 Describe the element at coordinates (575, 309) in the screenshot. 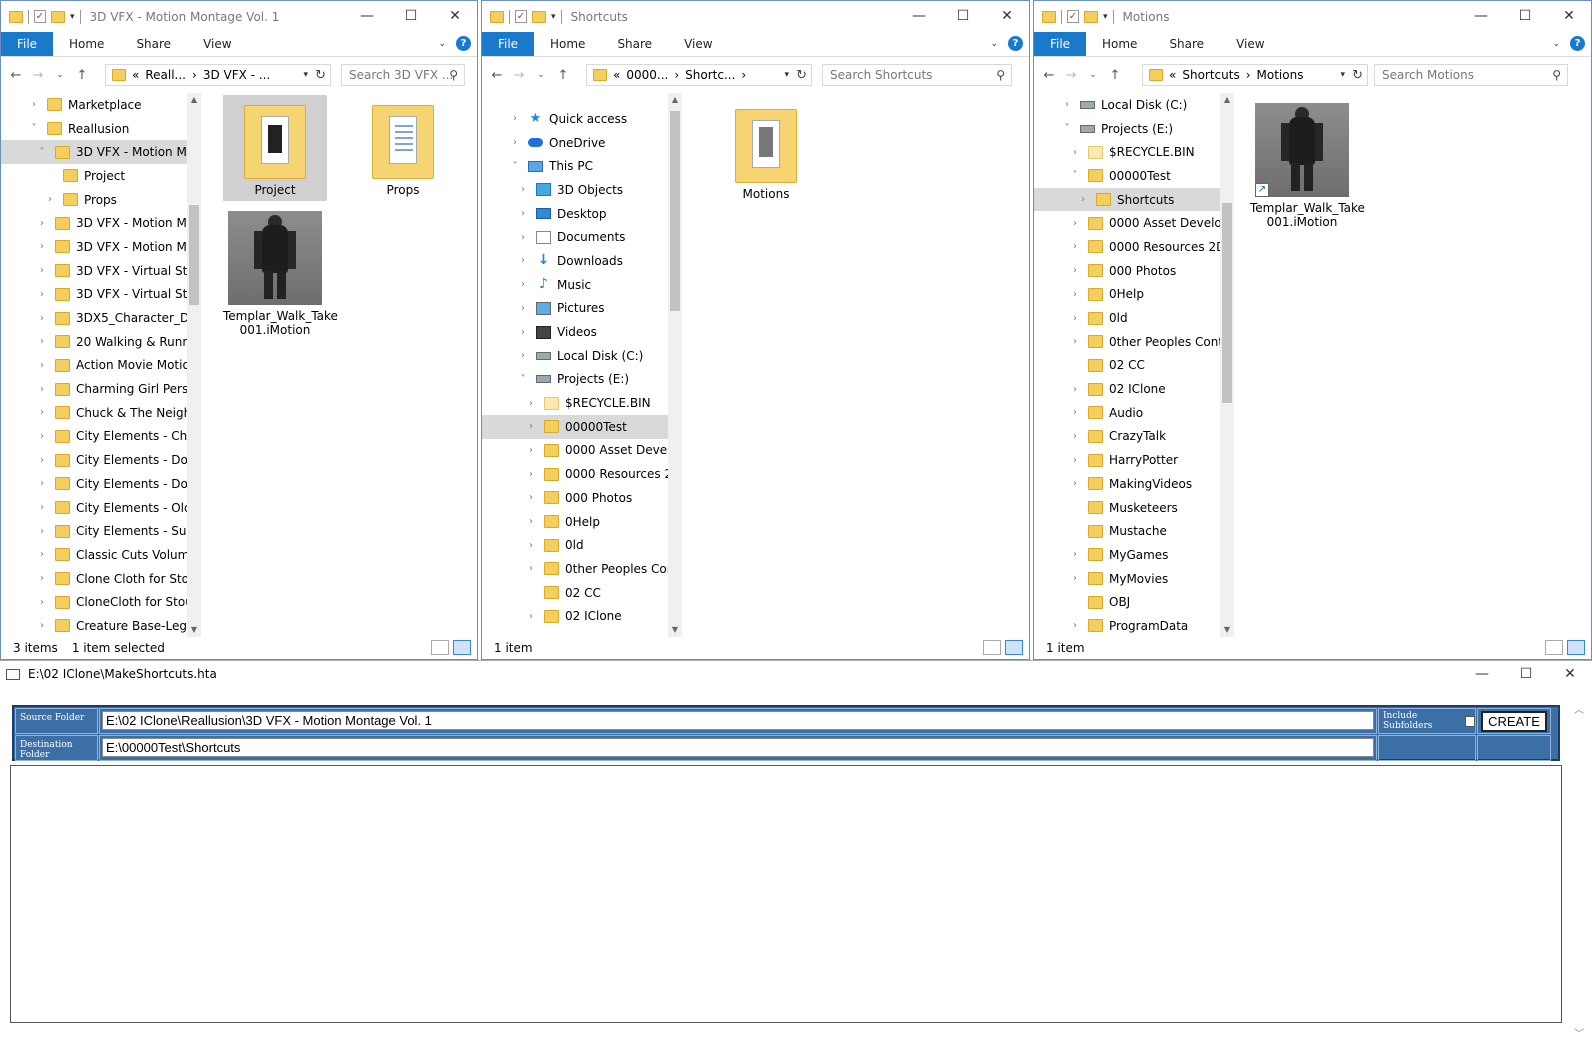

I see `tree-item: › Pictures` at that location.